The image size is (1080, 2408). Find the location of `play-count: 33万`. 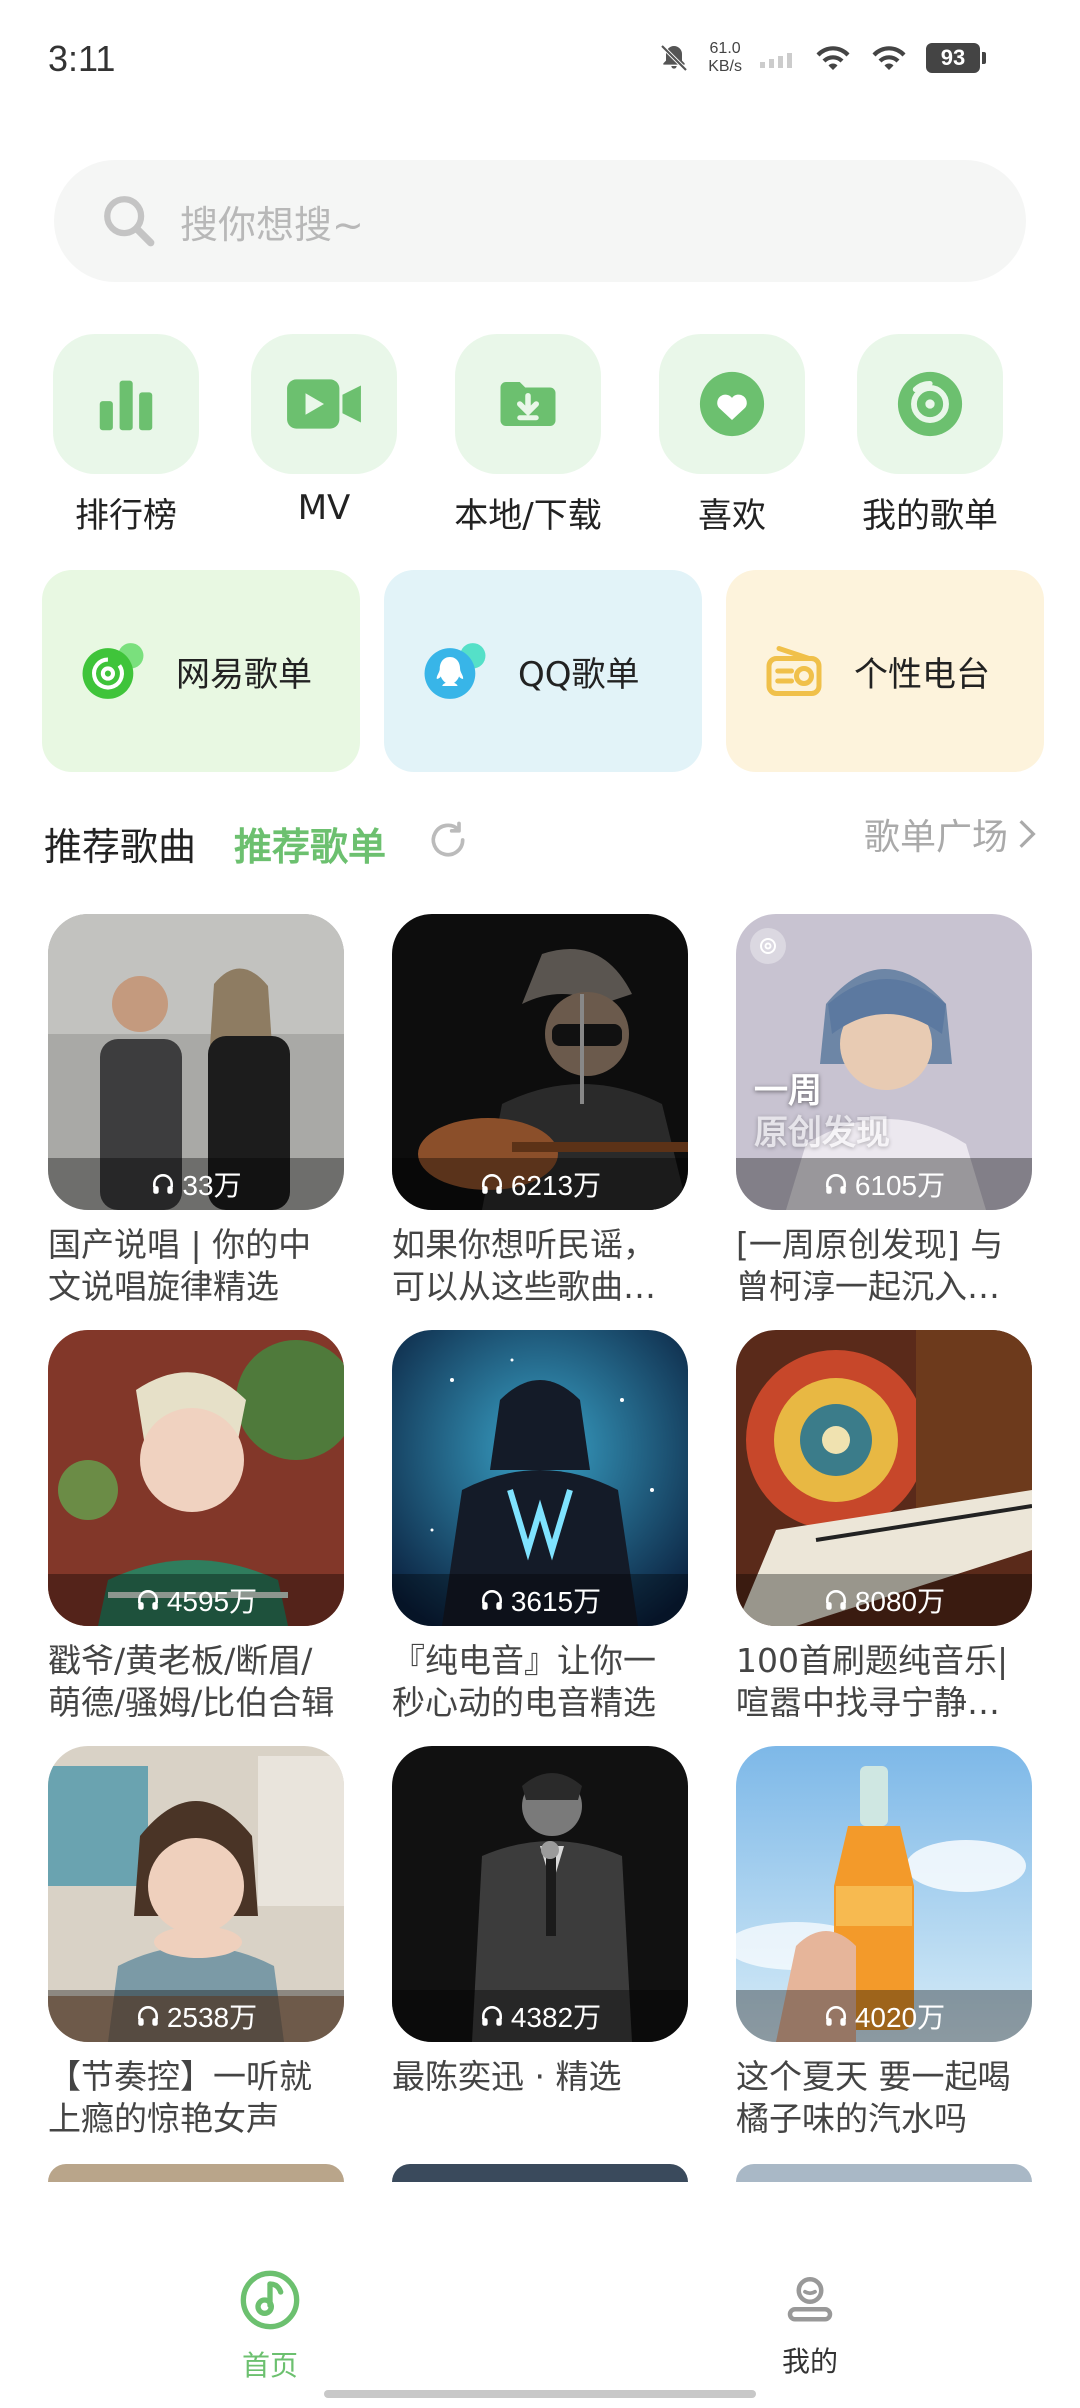

play-count: 33万 is located at coordinates (196, 1184).